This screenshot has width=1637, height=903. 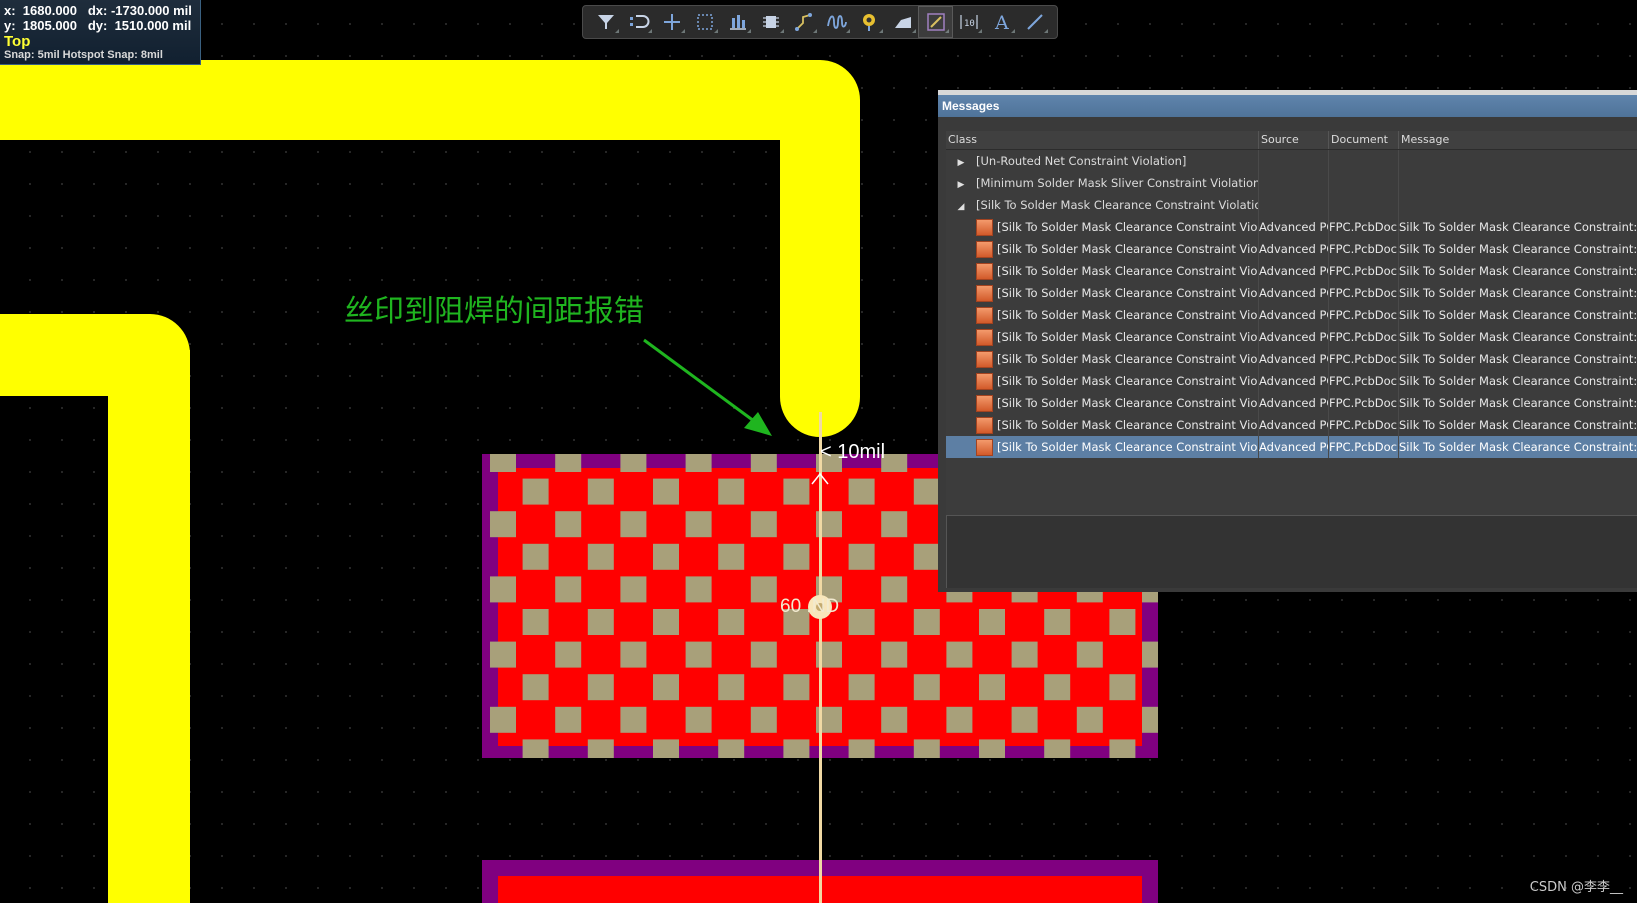 What do you see at coordinates (1034, 22) in the screenshot?
I see `line-icon` at bounding box center [1034, 22].